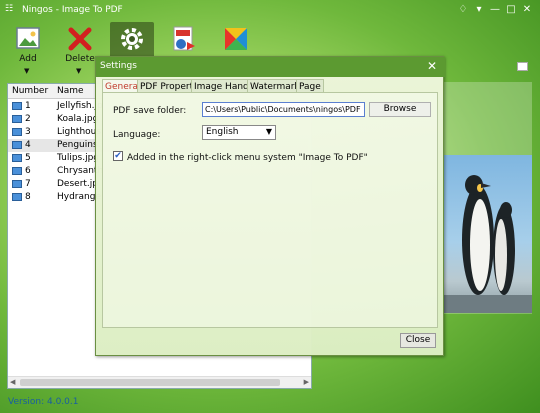 This screenshot has height=413, width=540. I want to click on minimize-icon: —, so click(495, 10).